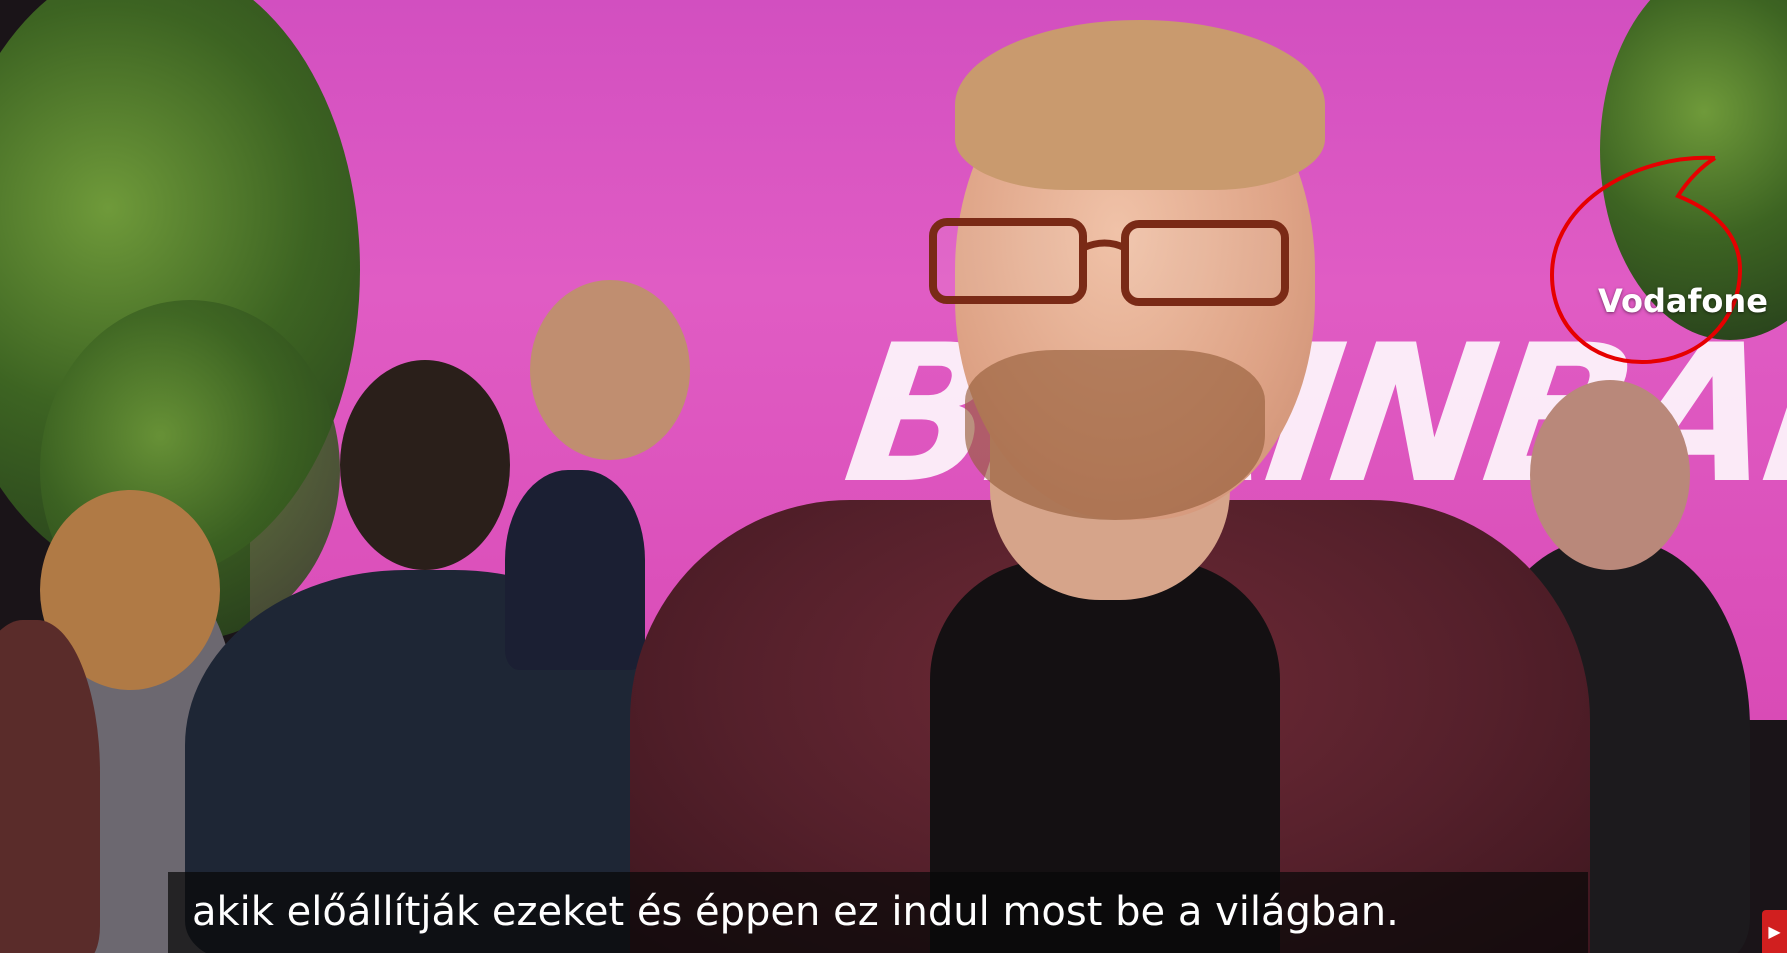 The image size is (1787, 953). What do you see at coordinates (1646, 260) in the screenshot?
I see `vodafone-speechmark-icon` at bounding box center [1646, 260].